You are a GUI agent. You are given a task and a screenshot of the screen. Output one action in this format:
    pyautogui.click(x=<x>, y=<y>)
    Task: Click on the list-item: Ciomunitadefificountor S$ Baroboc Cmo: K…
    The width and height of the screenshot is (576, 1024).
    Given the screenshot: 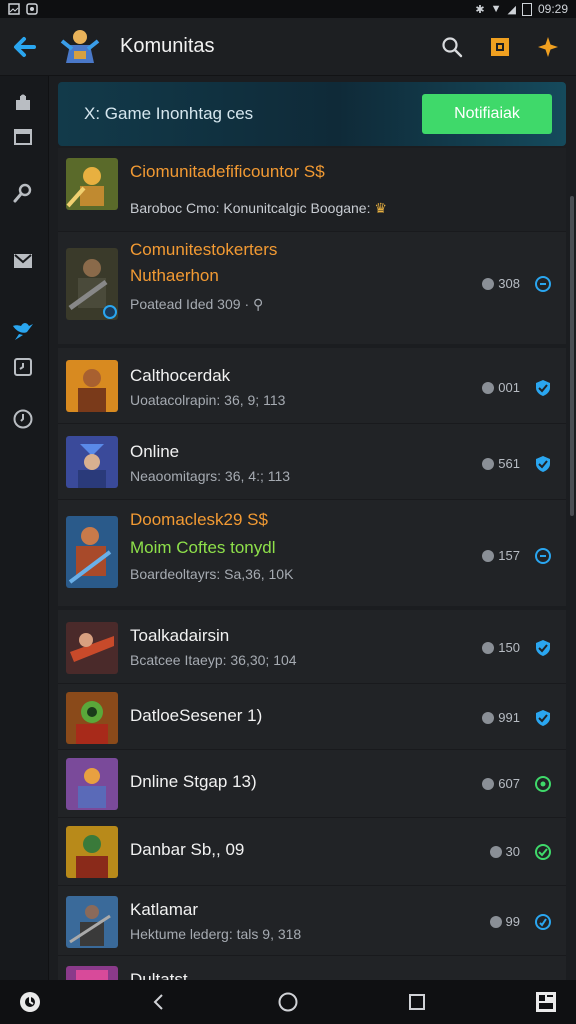 What is the action you would take?
    pyautogui.click(x=312, y=190)
    